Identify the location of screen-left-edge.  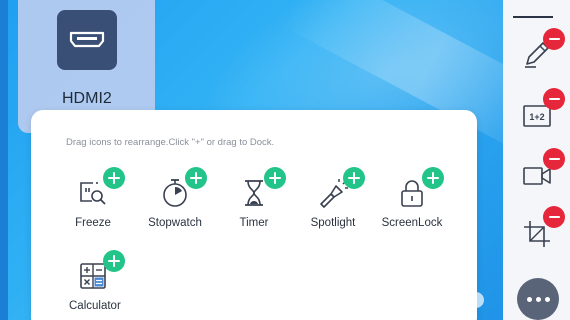
(4, 160).